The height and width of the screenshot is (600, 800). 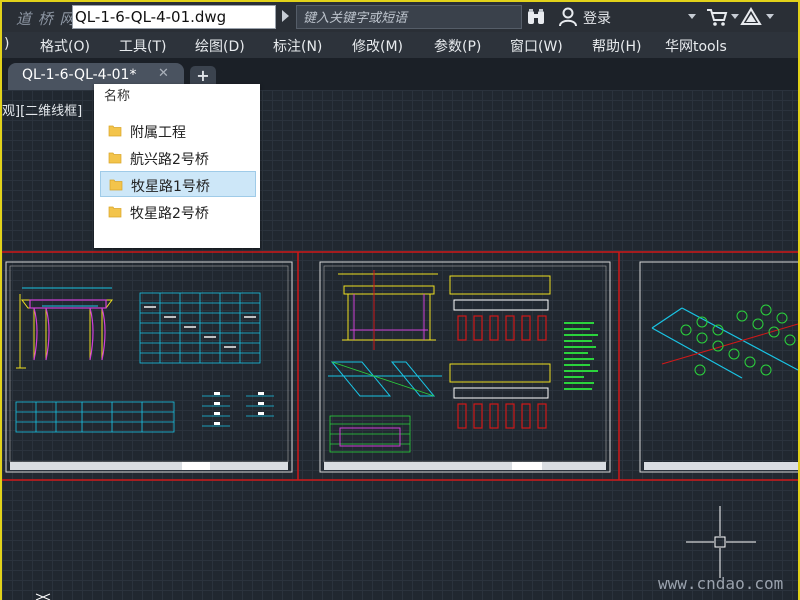 What do you see at coordinates (163, 73) in the screenshot?
I see `close-icon: ✕` at bounding box center [163, 73].